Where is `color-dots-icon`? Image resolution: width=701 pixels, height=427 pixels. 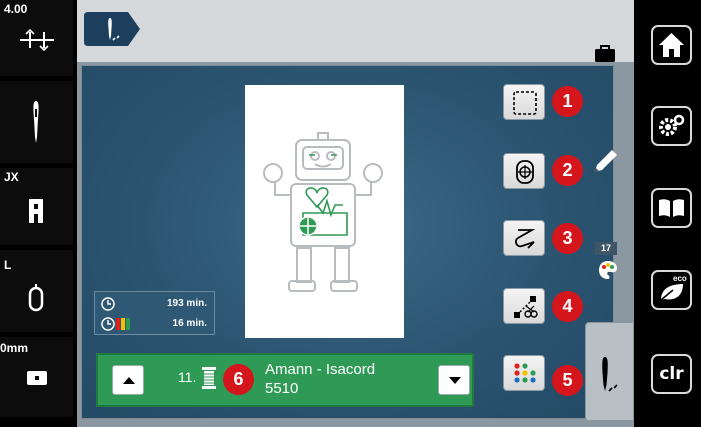
color-dots-icon is located at coordinates (525, 373).